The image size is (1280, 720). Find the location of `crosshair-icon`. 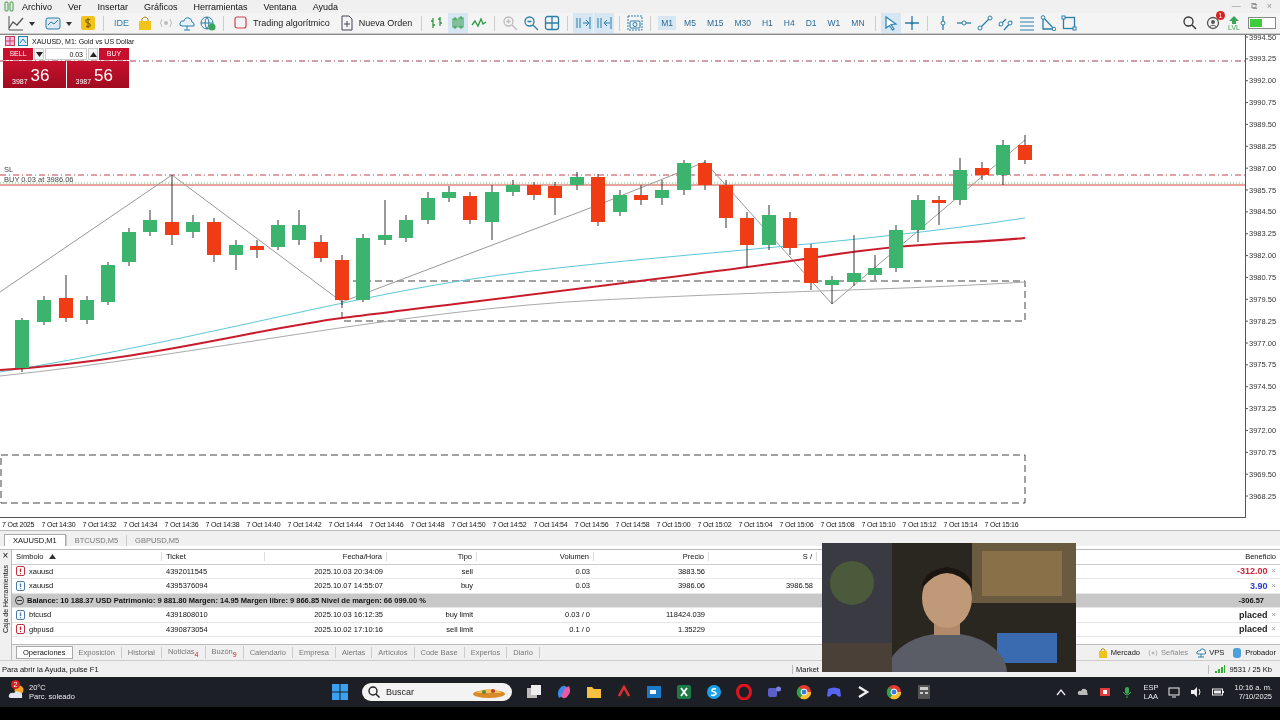

crosshair-icon is located at coordinates (911, 23).